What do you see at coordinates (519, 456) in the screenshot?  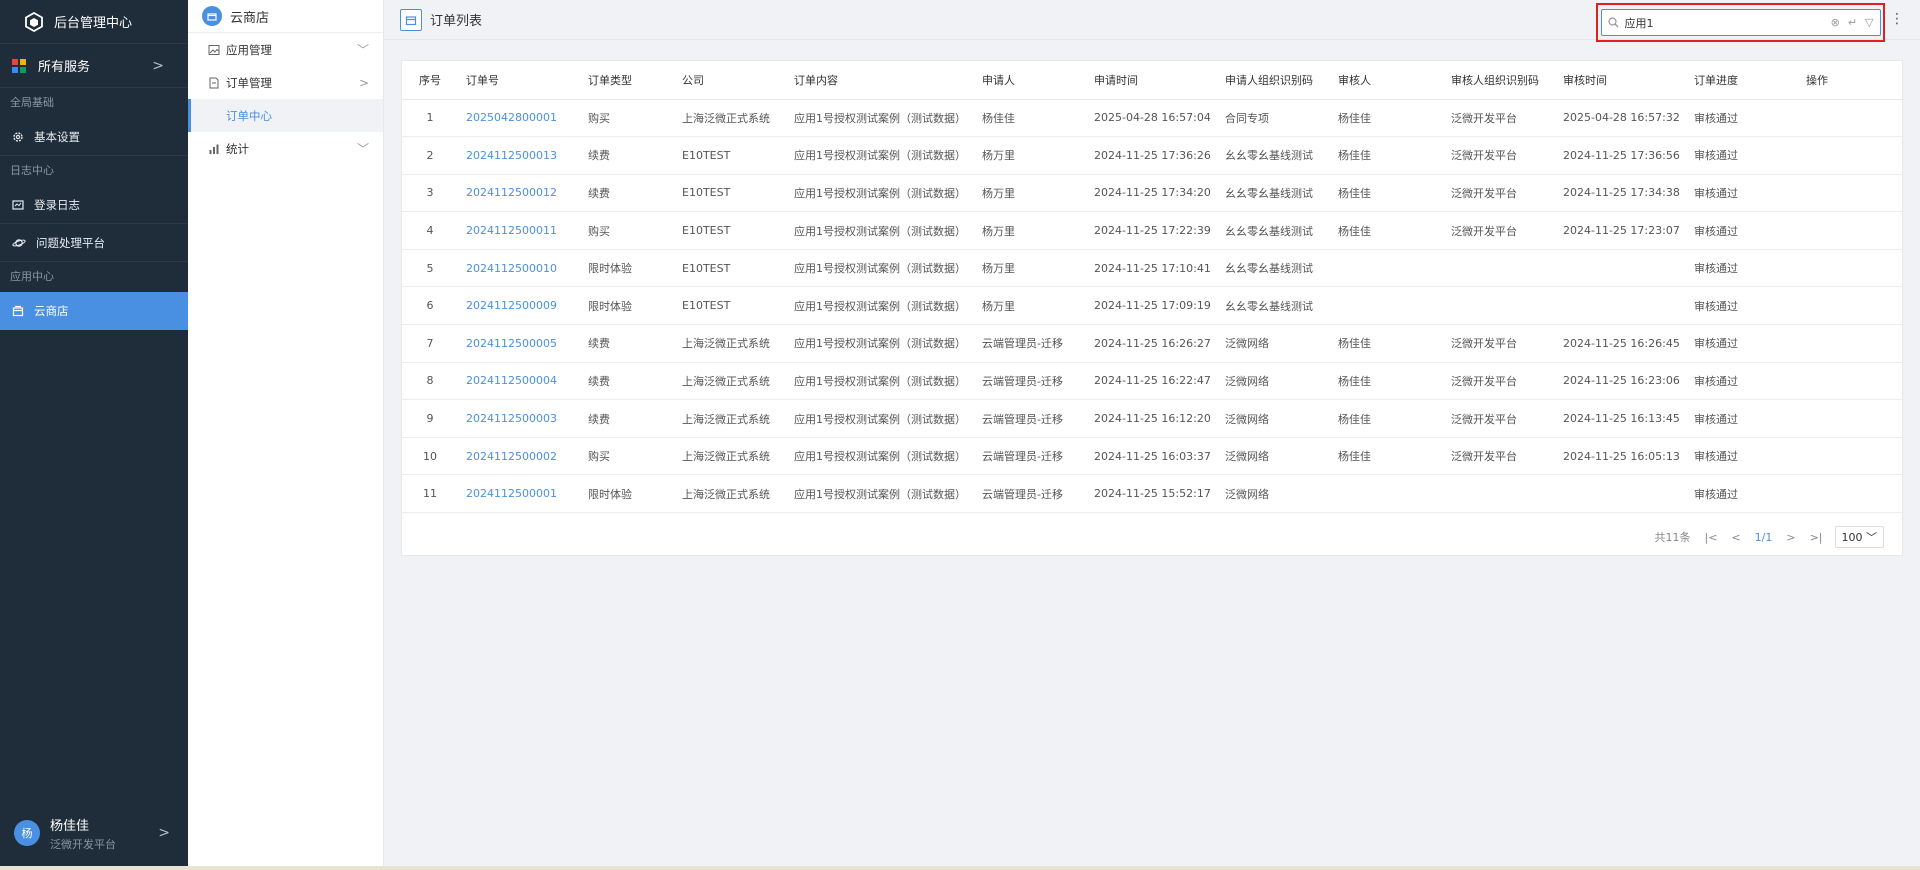 I see `order-number-link: 2024112500002` at bounding box center [519, 456].